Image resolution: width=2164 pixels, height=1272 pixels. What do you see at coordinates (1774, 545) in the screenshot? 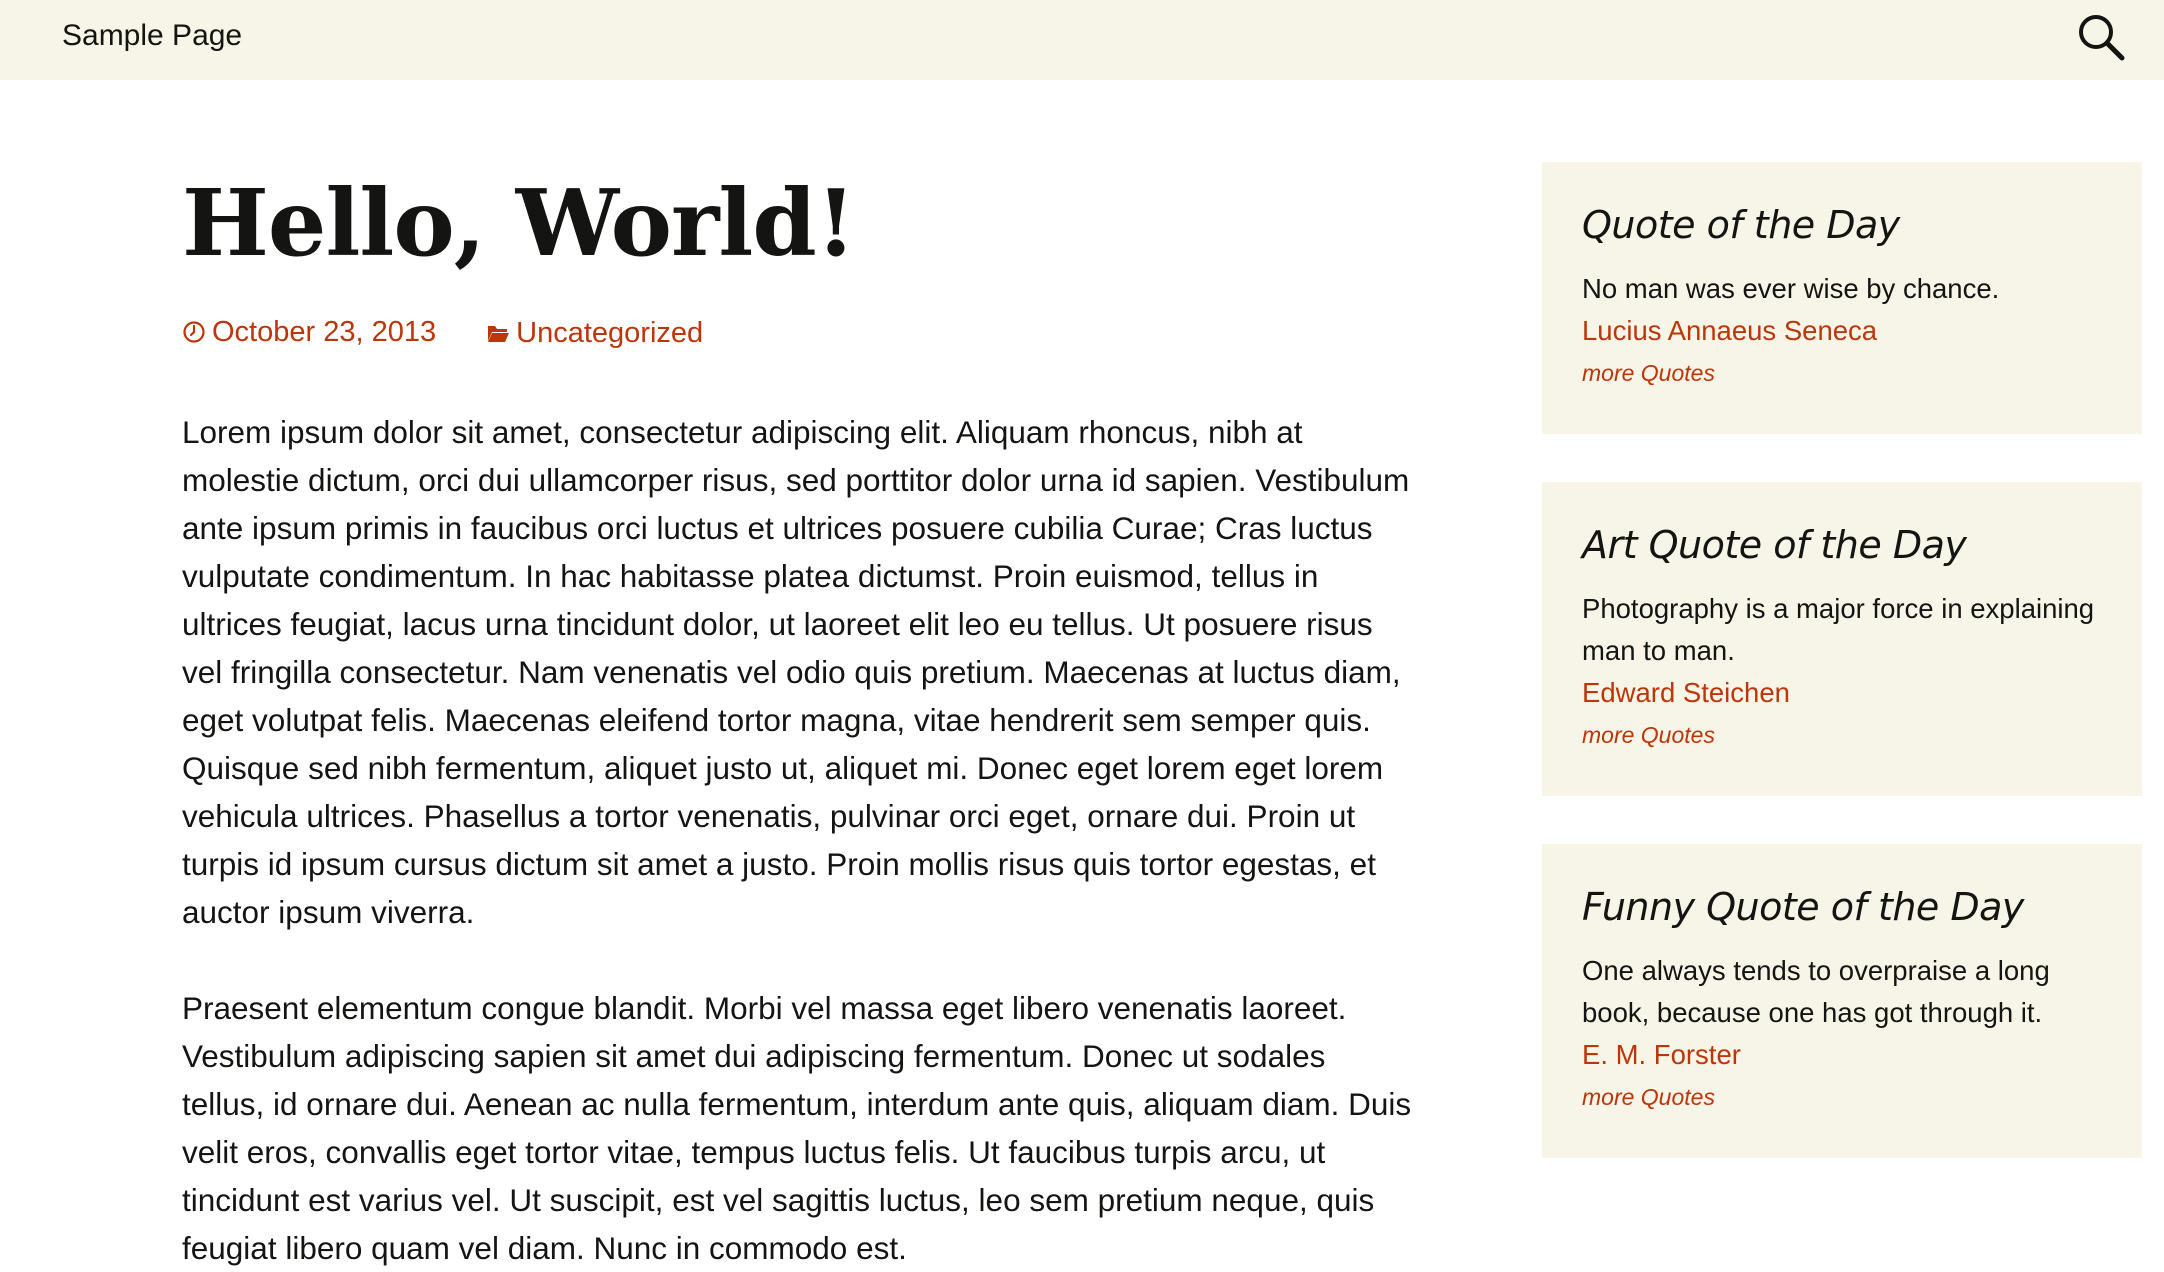
I see `widget-title: Art Quote of the Day` at bounding box center [1774, 545].